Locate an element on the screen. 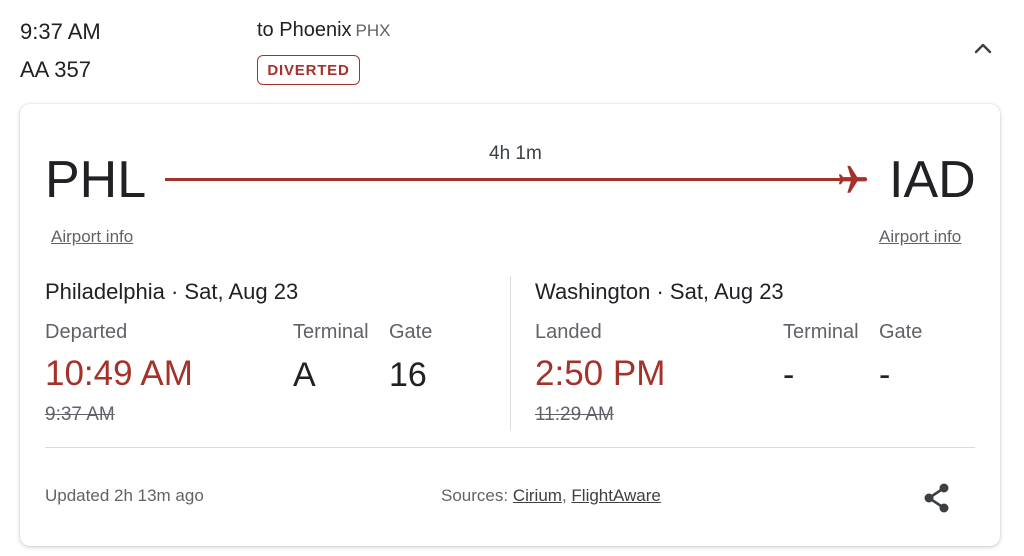 This screenshot has height=556, width=1024. sources: Sources: Cirium, FlightAware is located at coordinates (551, 496).